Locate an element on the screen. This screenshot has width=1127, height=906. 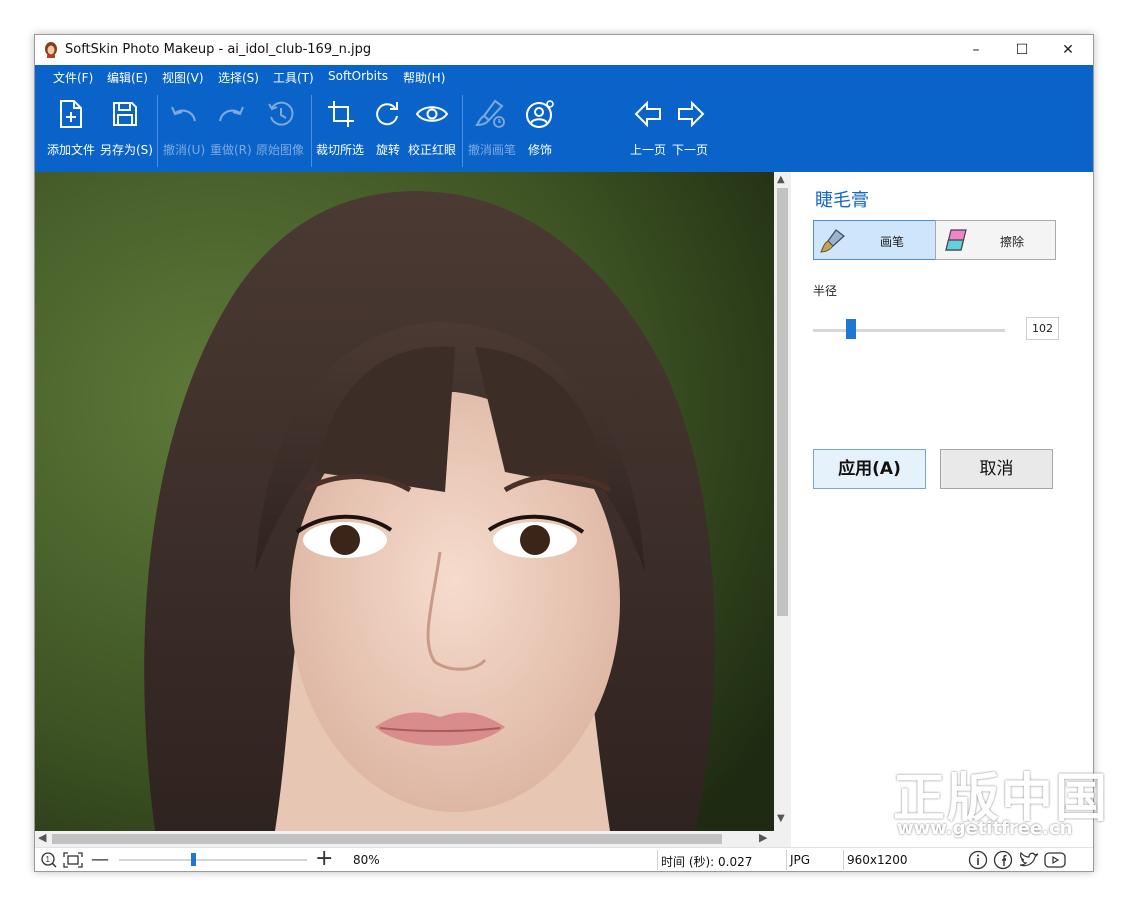
scroll-corner is located at coordinates (782, 839).